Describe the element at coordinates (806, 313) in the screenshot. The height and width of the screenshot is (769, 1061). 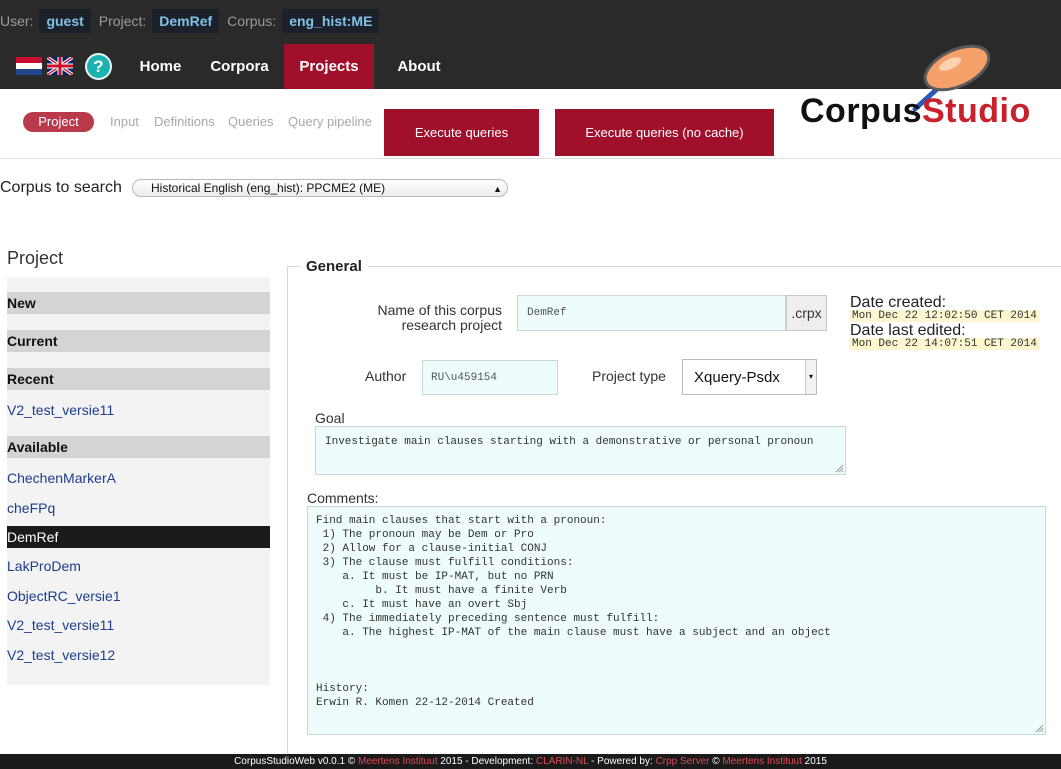
I see `file-extension: .crpx` at that location.